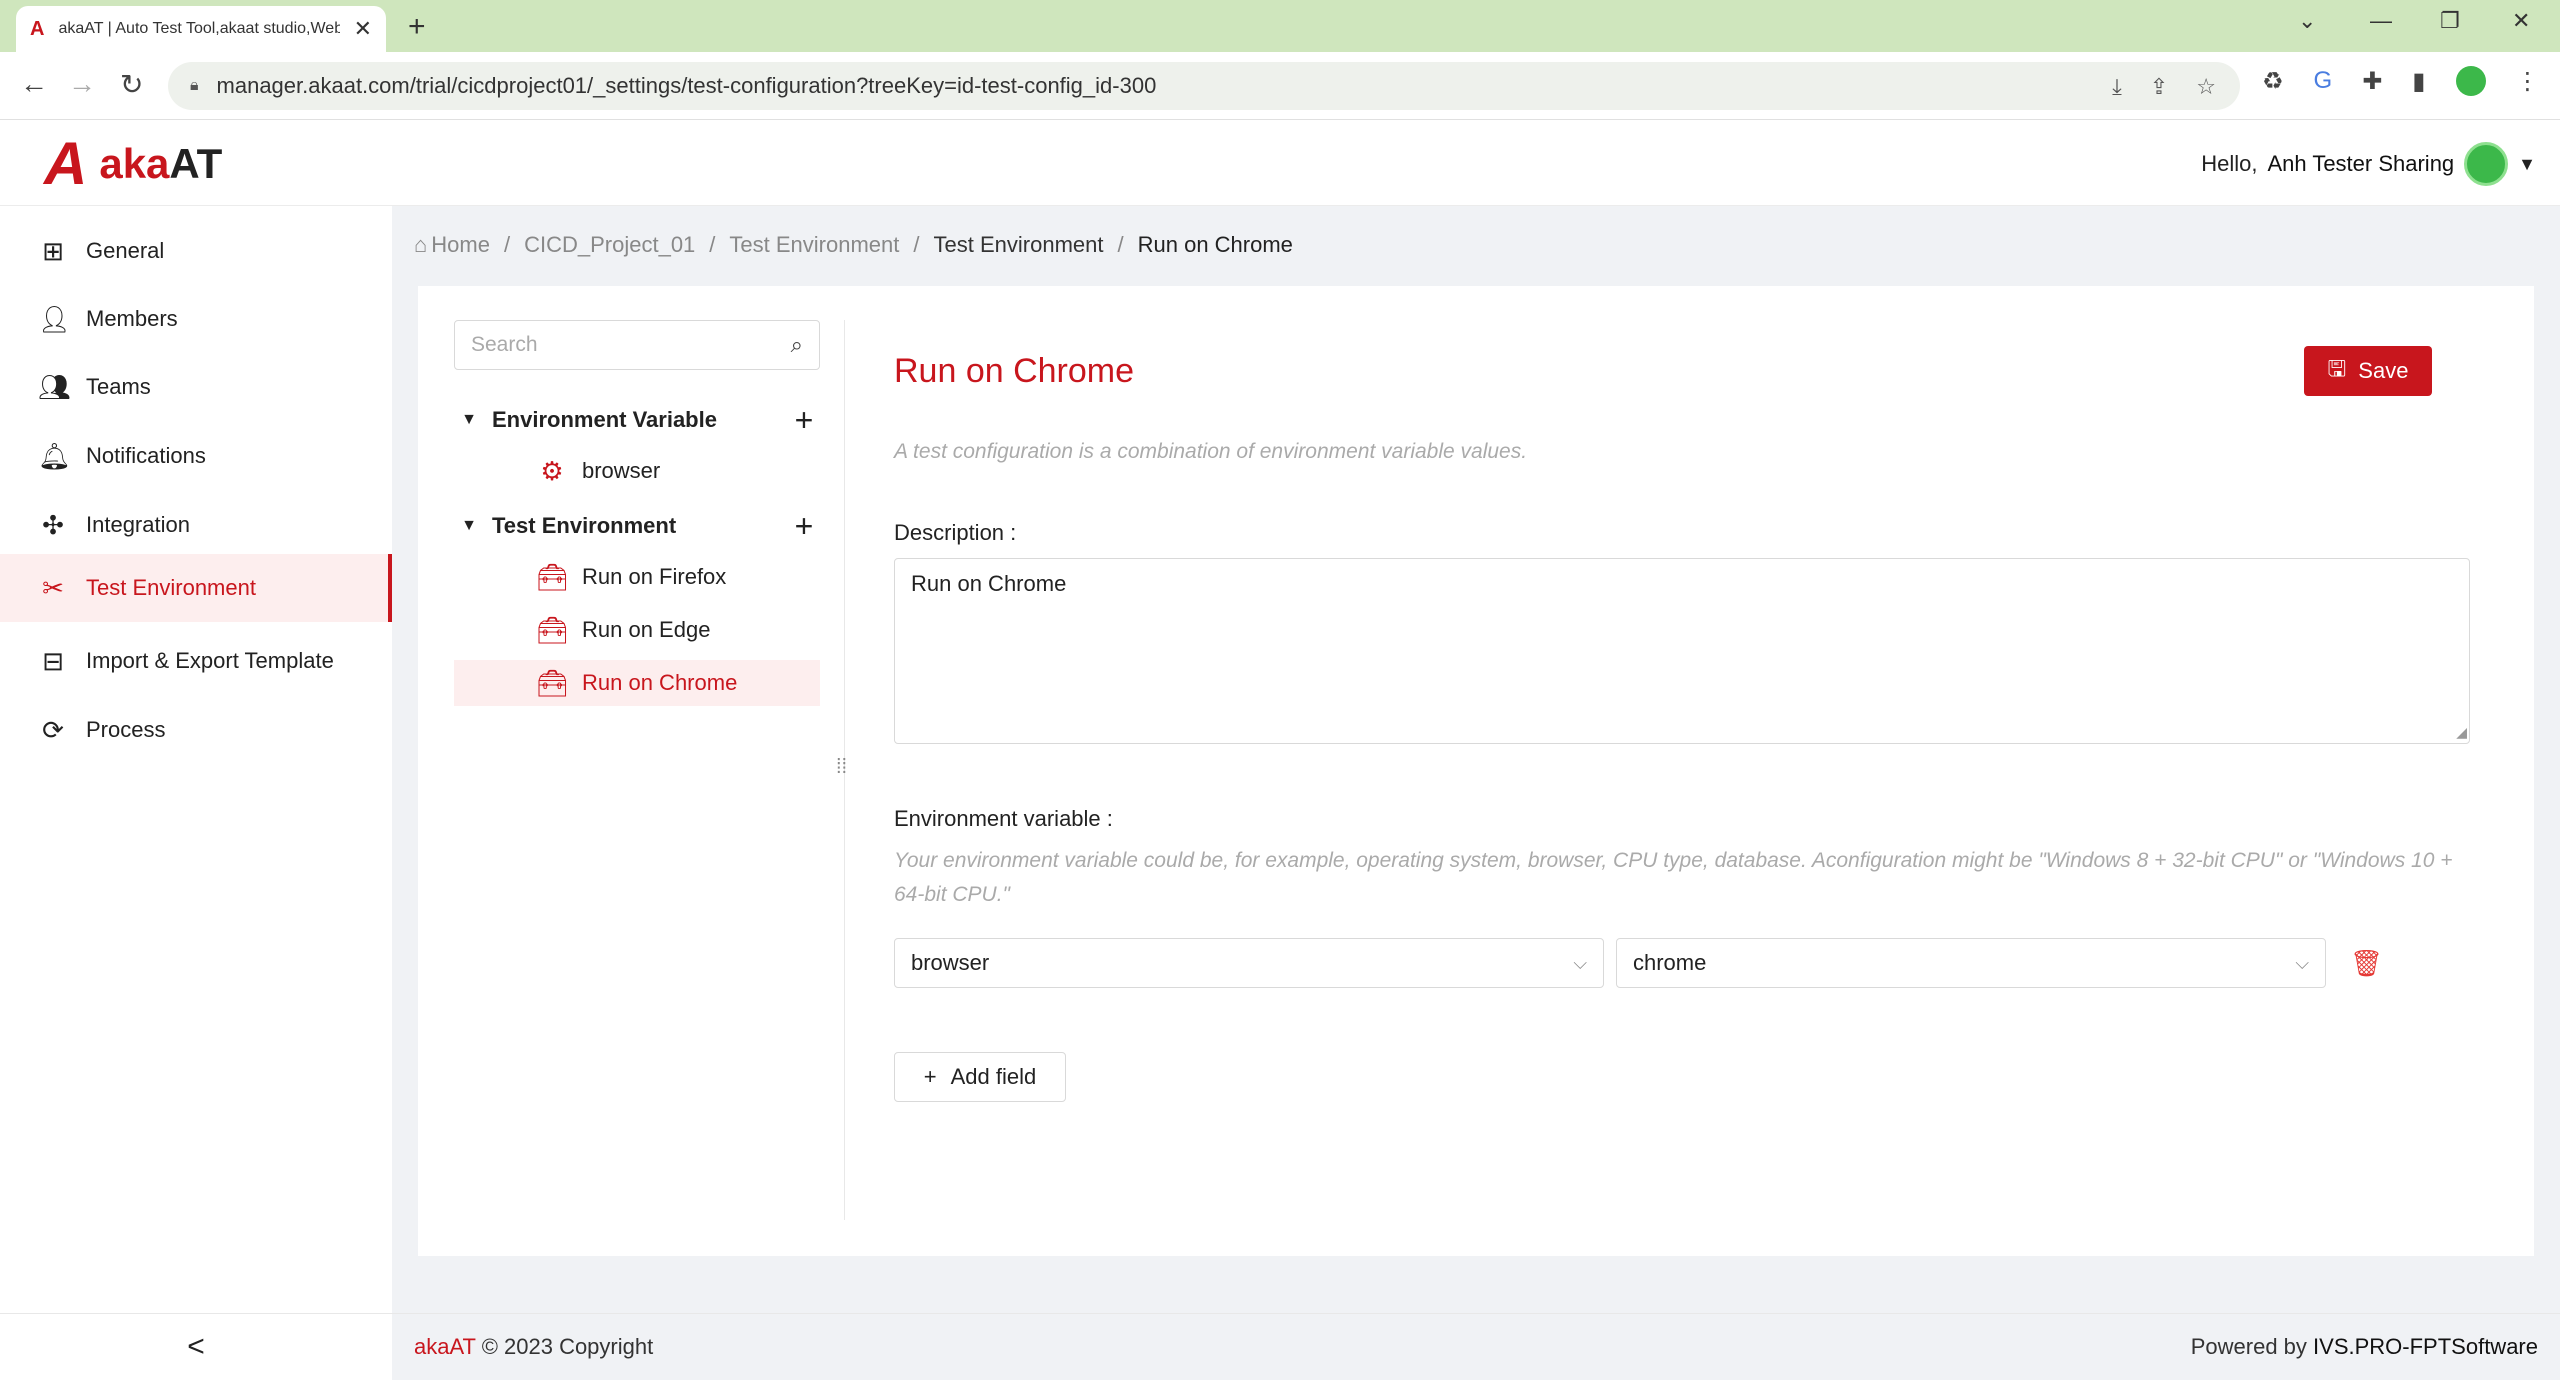 The width and height of the screenshot is (2560, 1380). What do you see at coordinates (126, 729) in the screenshot?
I see `sidebar-item-label: Process` at bounding box center [126, 729].